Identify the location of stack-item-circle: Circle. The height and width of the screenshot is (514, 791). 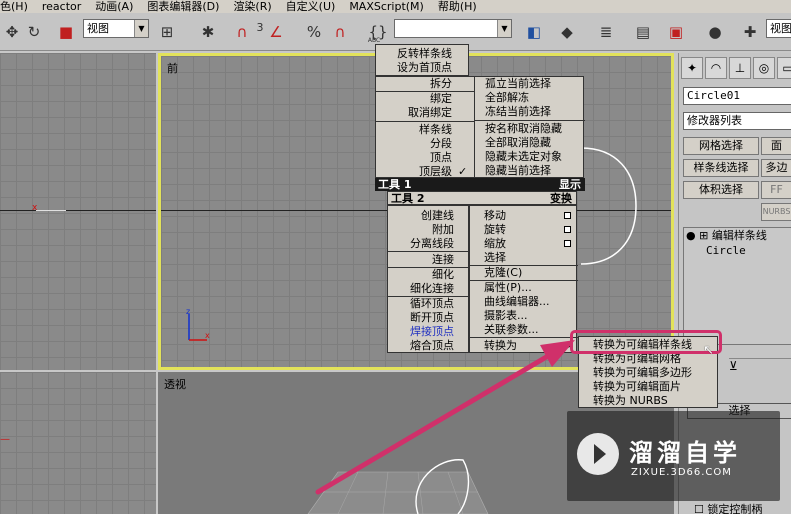
(737, 251).